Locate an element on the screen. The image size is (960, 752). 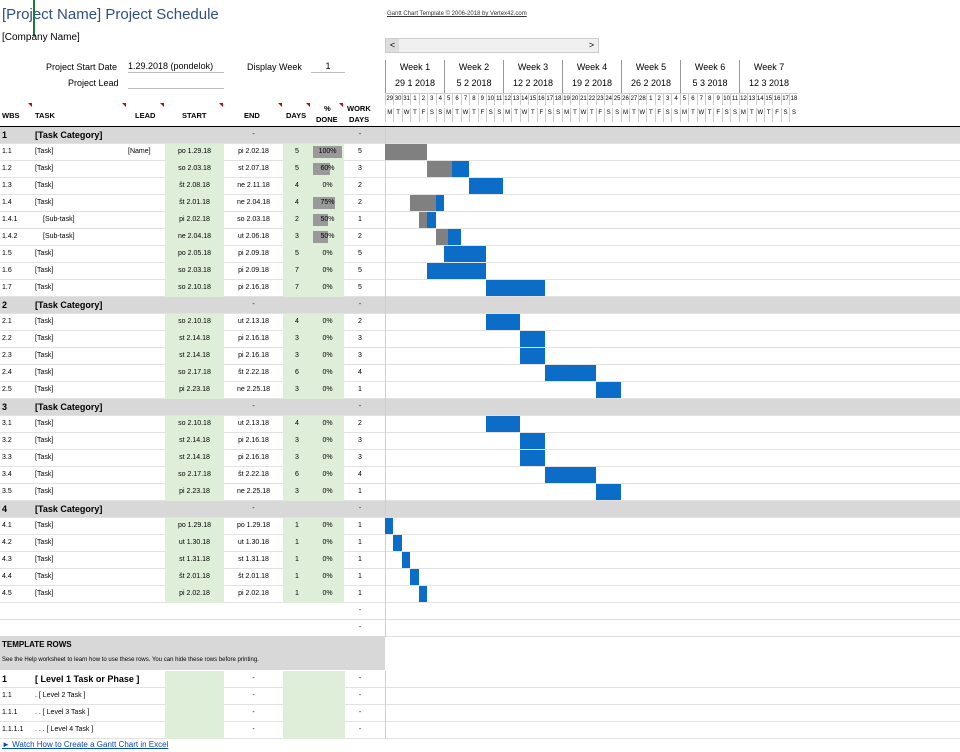
task-name-cell: . [ Level 2 Task ] is located at coordinates (60, 696).